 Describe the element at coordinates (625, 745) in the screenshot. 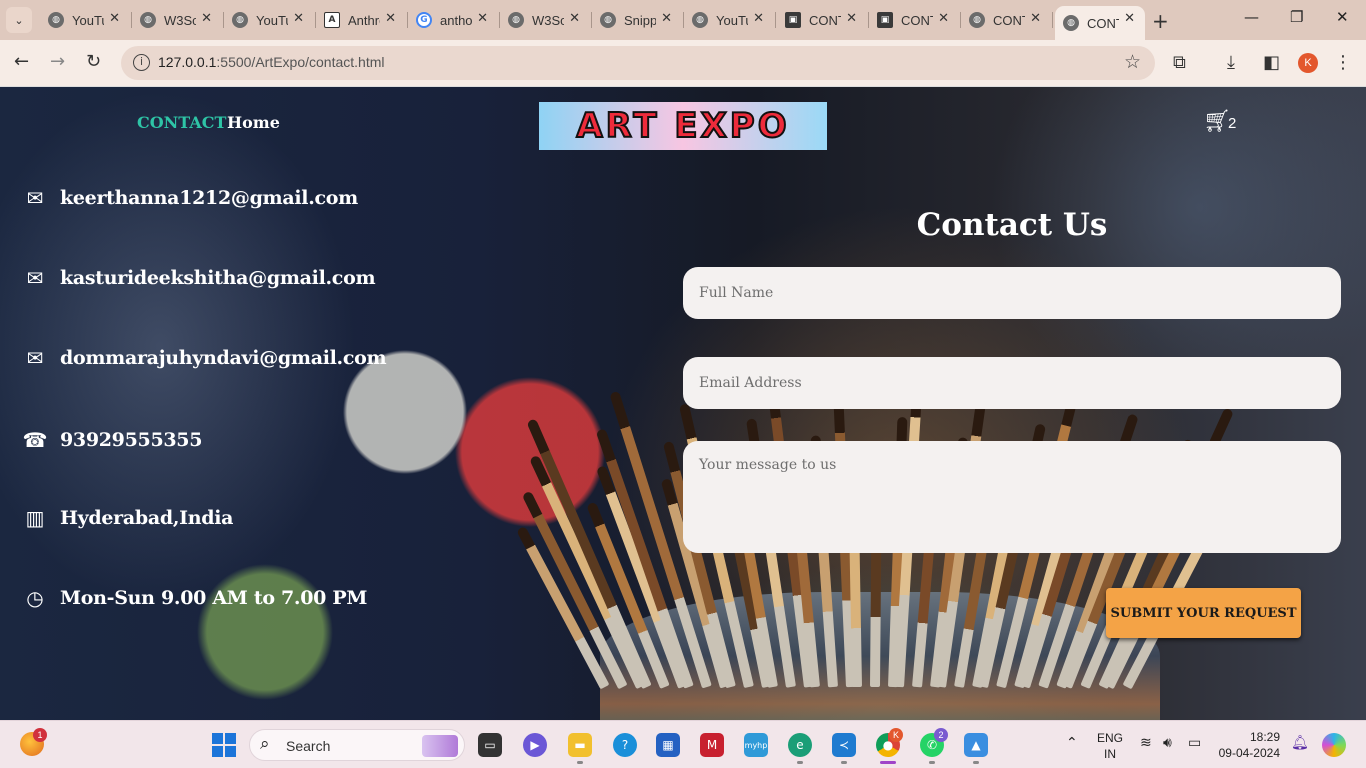

I see `help-icon: ?` at that location.